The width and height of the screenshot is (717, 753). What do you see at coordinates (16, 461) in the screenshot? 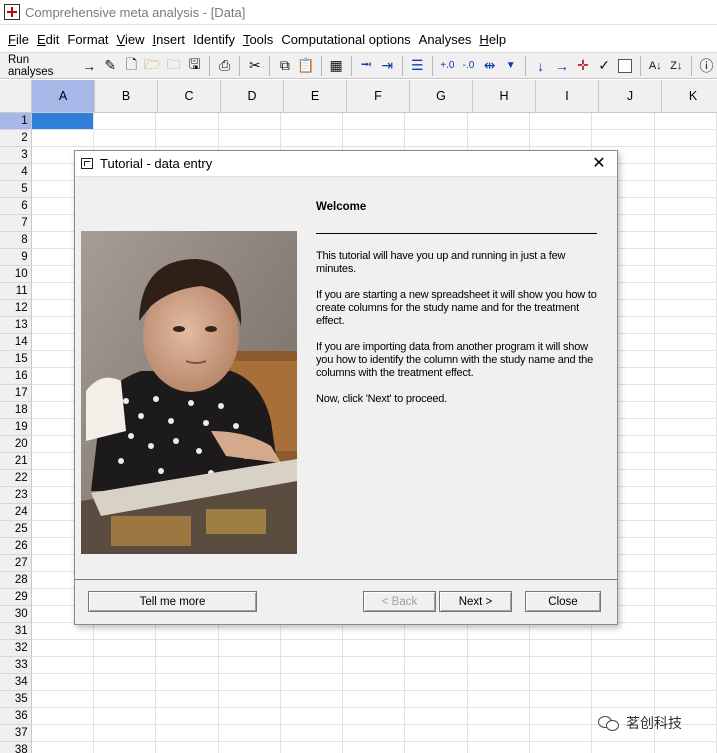
I see `row-header: 21` at bounding box center [16, 461].